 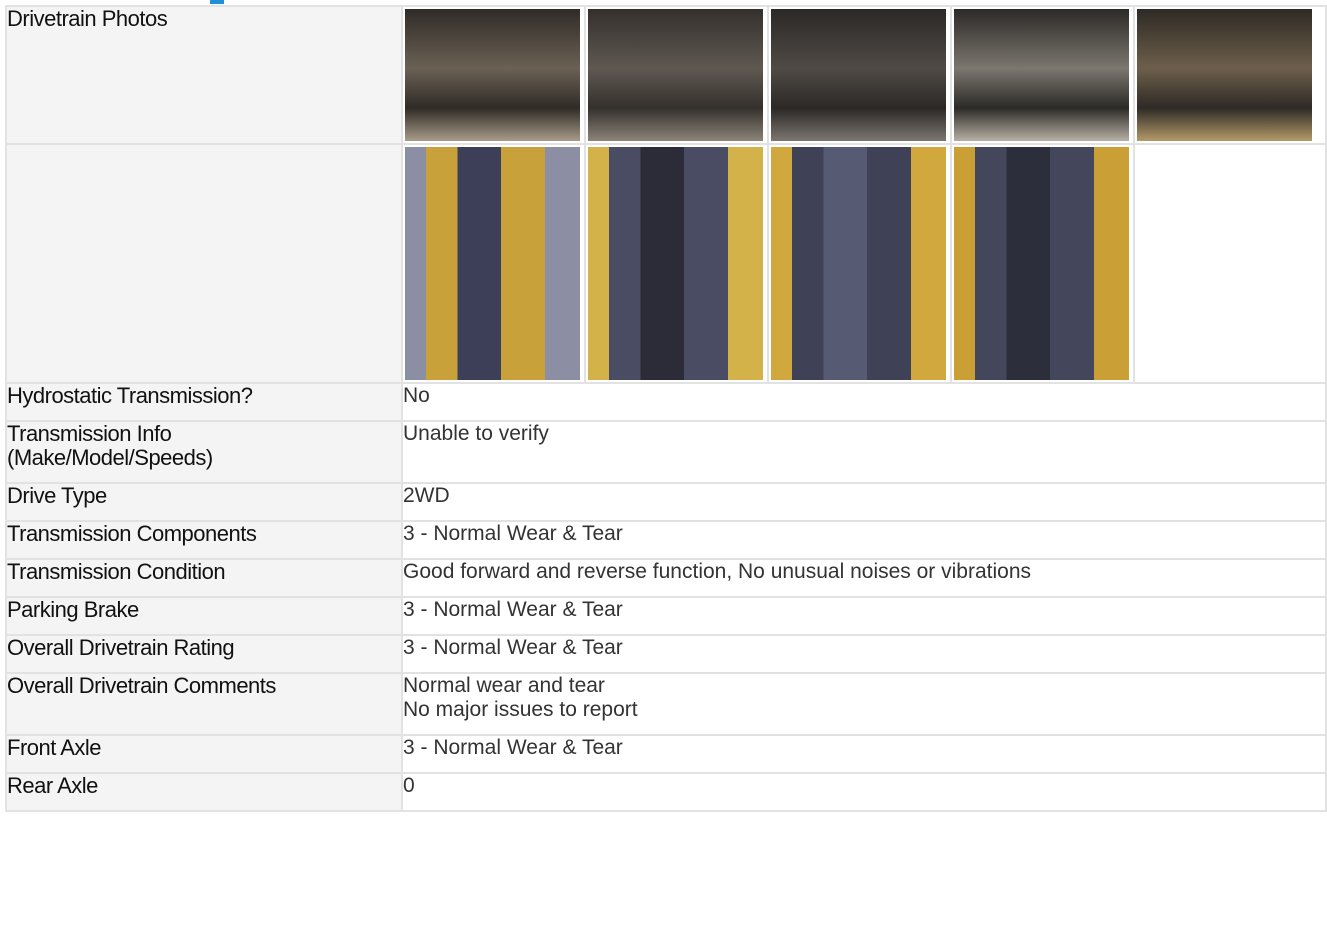 I want to click on transmission-info-label-line1: Transmission Info, so click(x=89, y=433).